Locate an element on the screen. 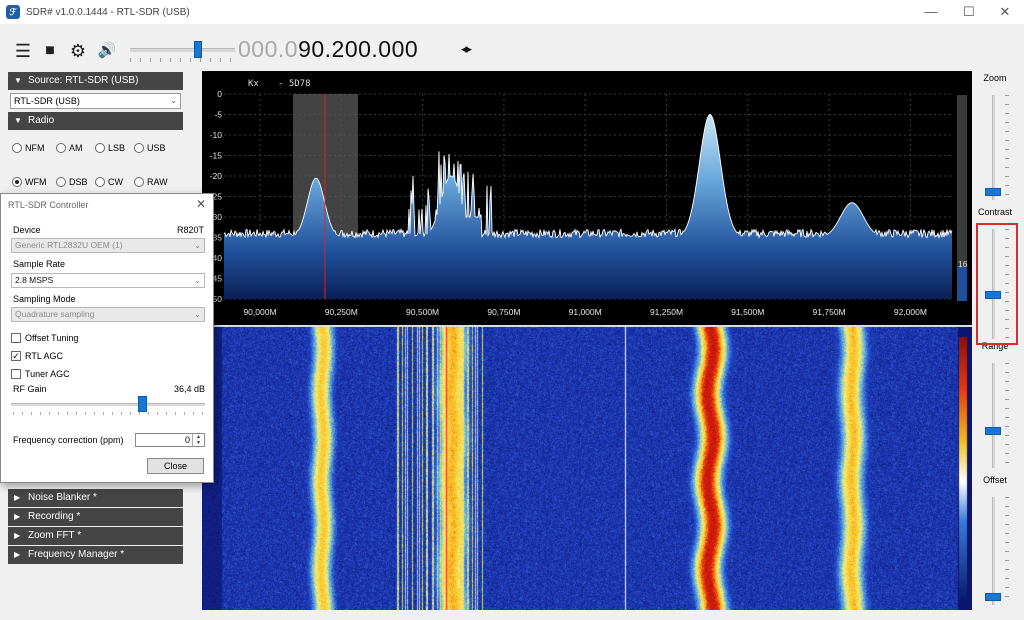 This screenshot has width=1024, height=620. range-slider-thumb is located at coordinates (993, 431).